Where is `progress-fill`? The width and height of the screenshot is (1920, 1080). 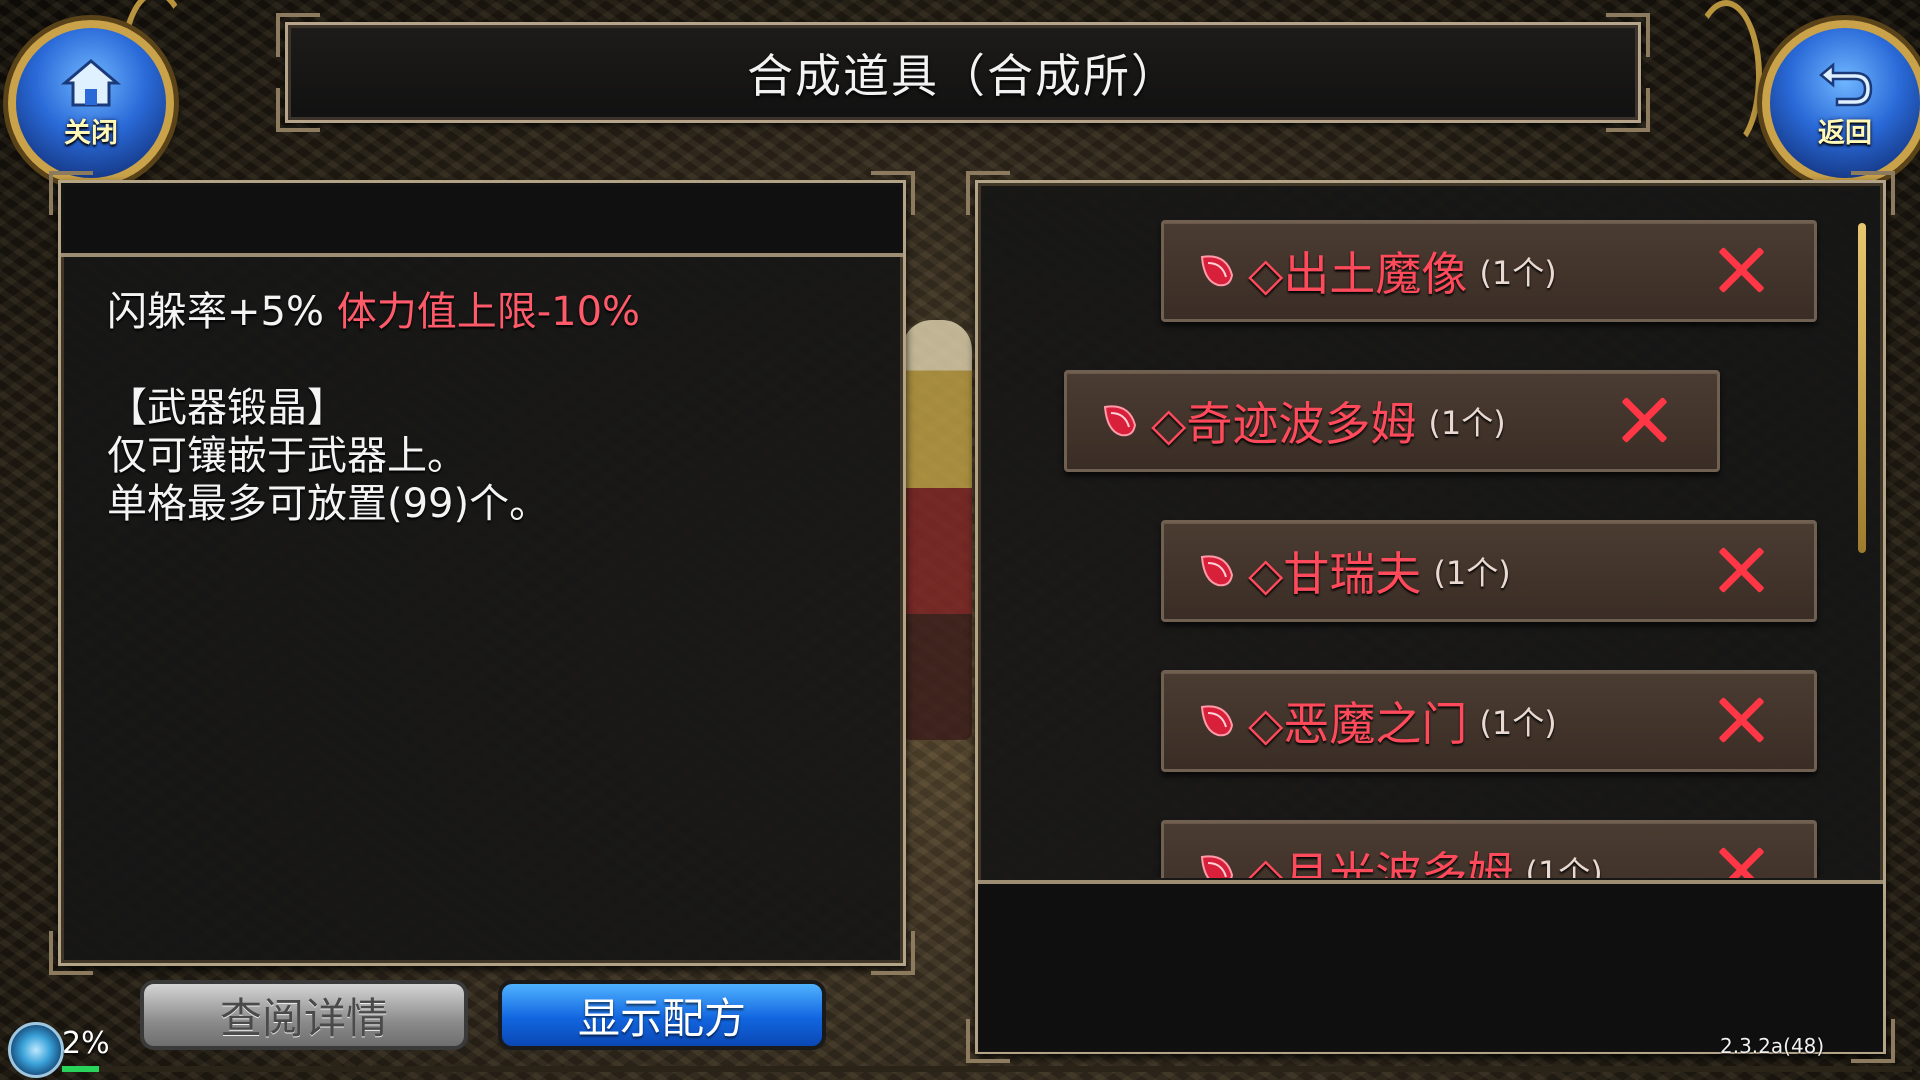 progress-fill is located at coordinates (80, 1069).